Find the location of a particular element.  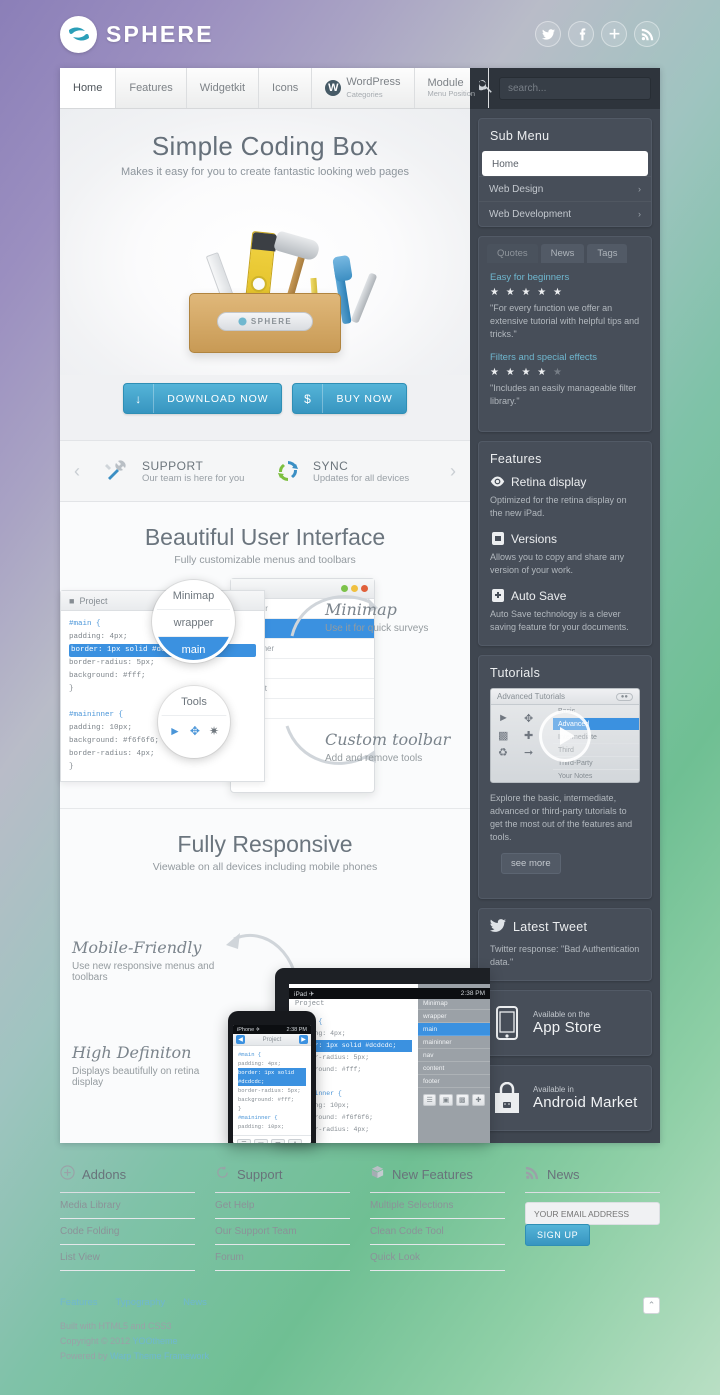

nav-item-widgetkit: Widgetkit is located at coordinates (223, 88).